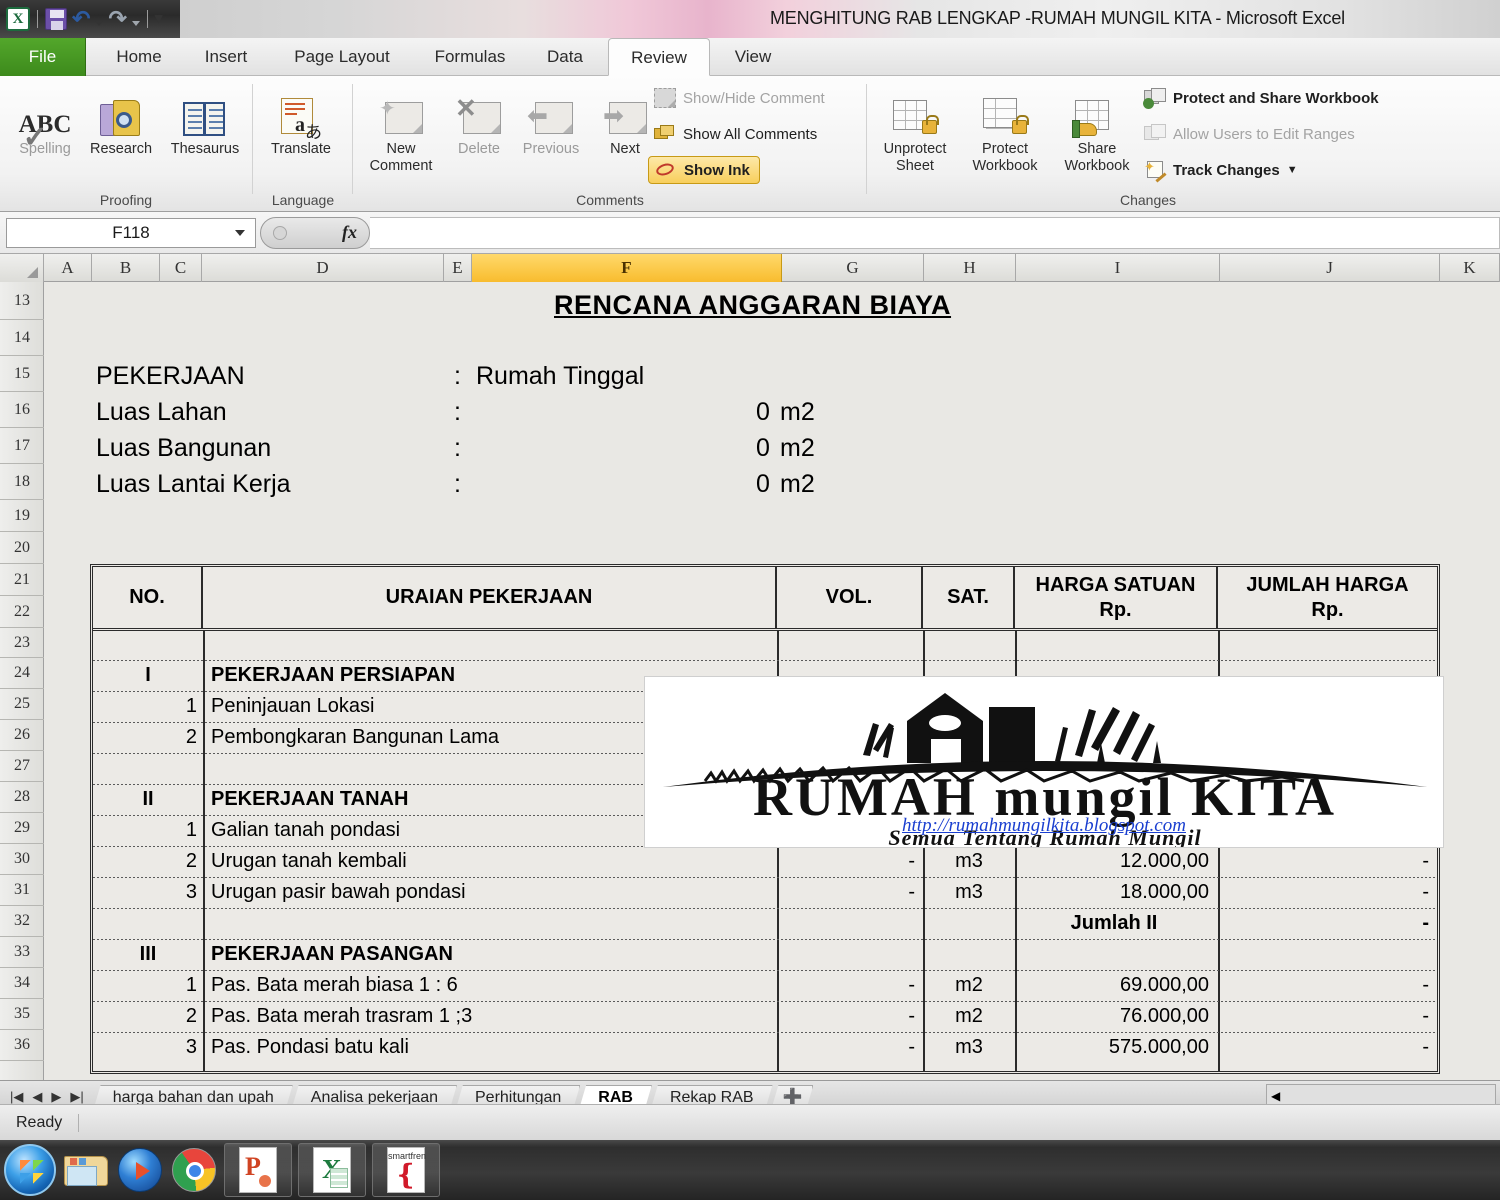 The width and height of the screenshot is (1500, 1200). I want to click on tab-data: Data, so click(565, 57).